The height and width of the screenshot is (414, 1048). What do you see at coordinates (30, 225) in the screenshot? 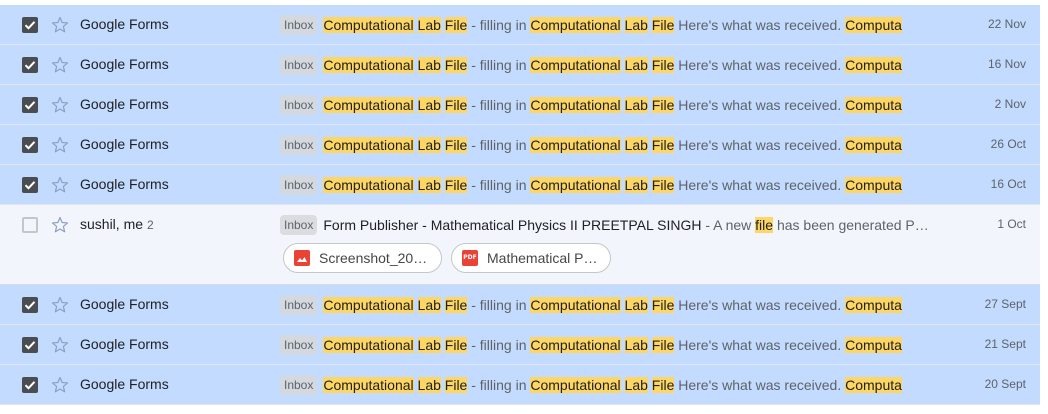
I see `checkbox-unchecked` at bounding box center [30, 225].